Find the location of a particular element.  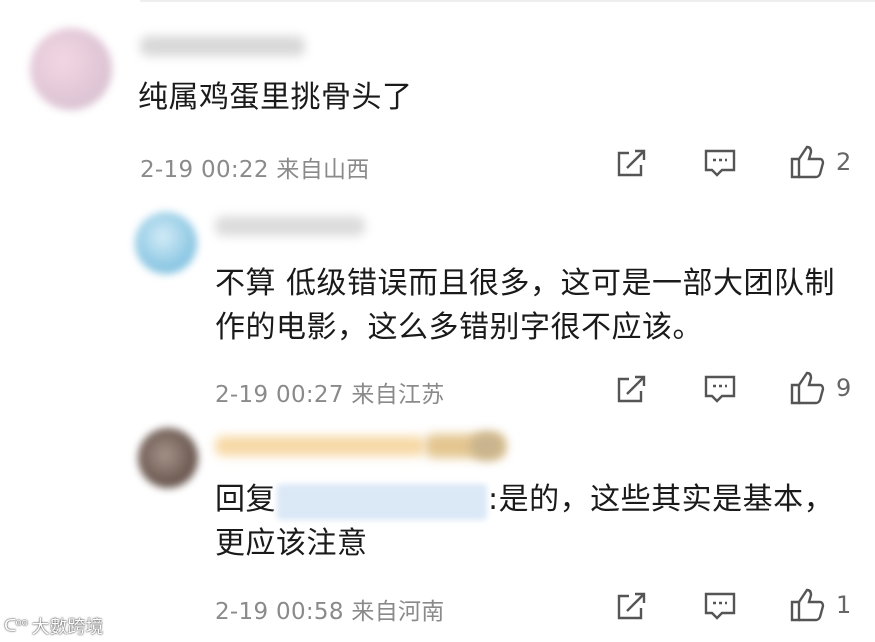

mention-blurred: x is located at coordinates (382, 502).